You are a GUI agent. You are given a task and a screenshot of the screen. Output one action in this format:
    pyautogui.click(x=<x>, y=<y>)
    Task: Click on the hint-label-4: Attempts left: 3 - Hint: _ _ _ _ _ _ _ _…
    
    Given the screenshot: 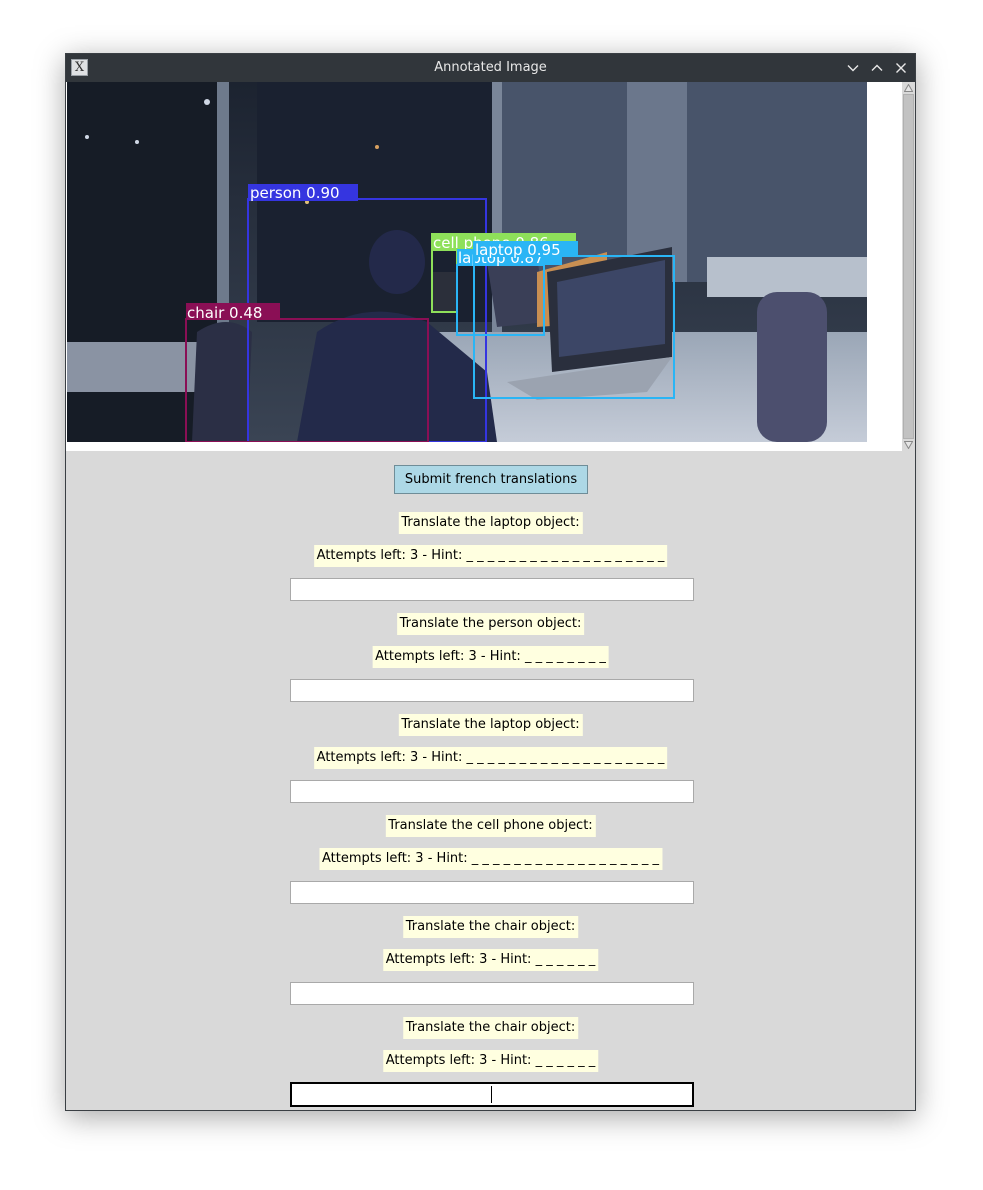 What is the action you would take?
    pyautogui.click(x=490, y=859)
    